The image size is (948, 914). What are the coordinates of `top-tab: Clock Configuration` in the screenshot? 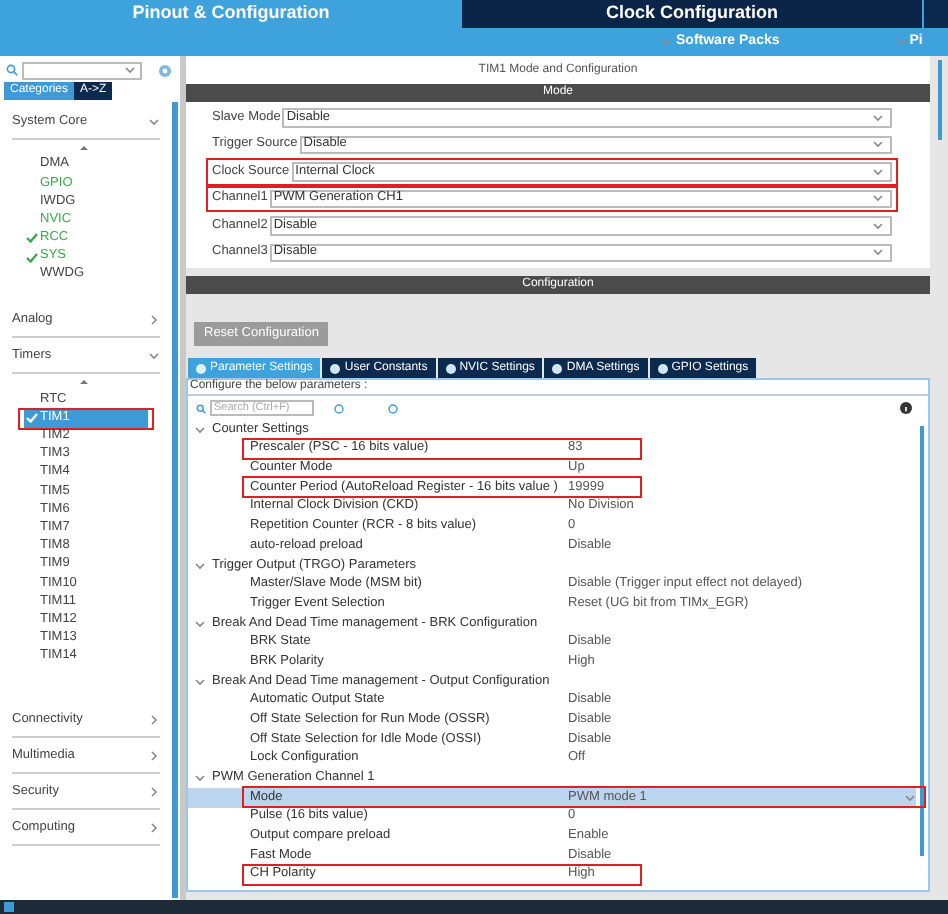 It's located at (693, 14).